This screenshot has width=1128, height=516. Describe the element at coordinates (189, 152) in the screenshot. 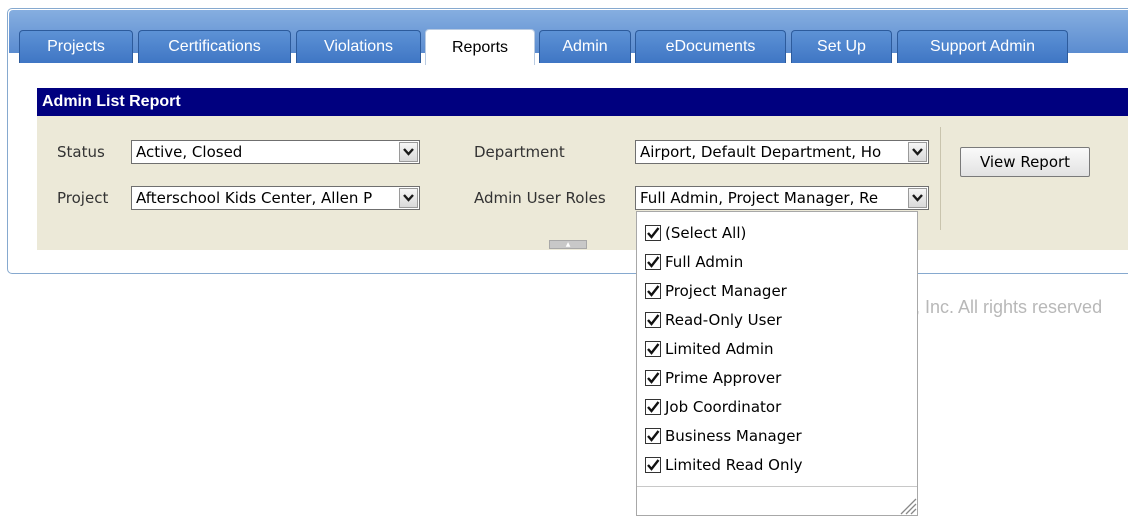

I see `status-select-value: Active, Closed` at that location.